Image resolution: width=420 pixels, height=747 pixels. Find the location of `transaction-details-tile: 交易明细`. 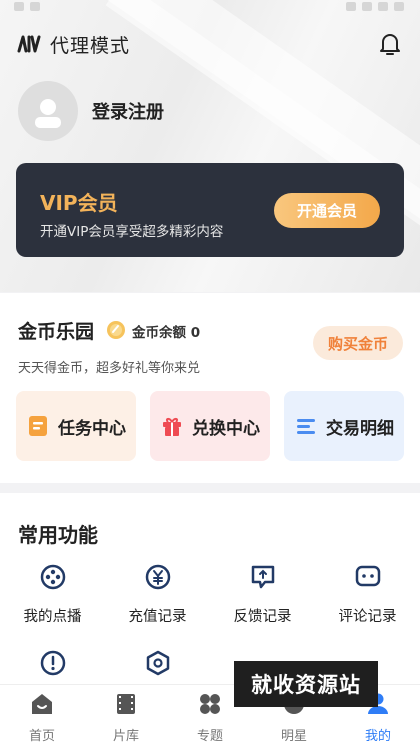

transaction-details-tile: 交易明细 is located at coordinates (344, 426).